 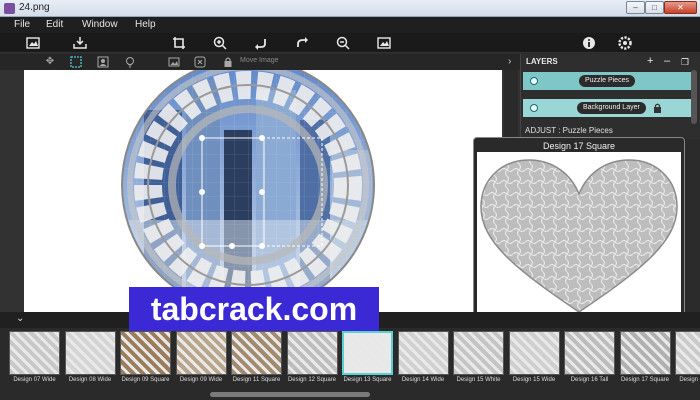 I want to click on design-label: Design 09 Wide, so click(x=201, y=380).